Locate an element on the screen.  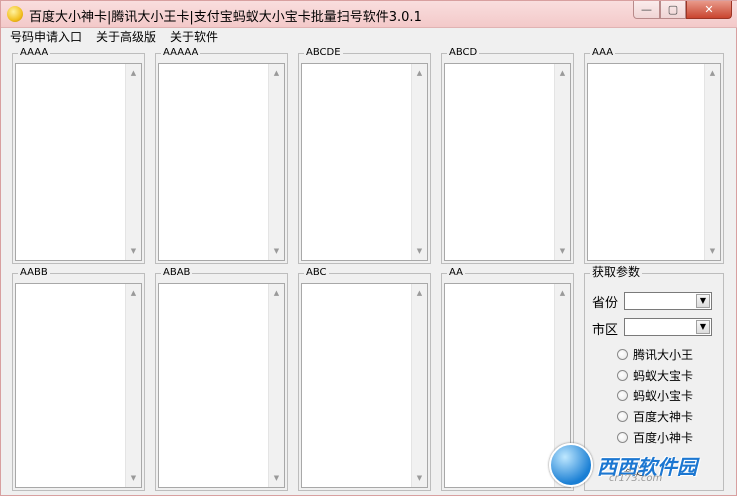
radio-baidu-big: 百度大神卡 is located at coordinates (655, 416).